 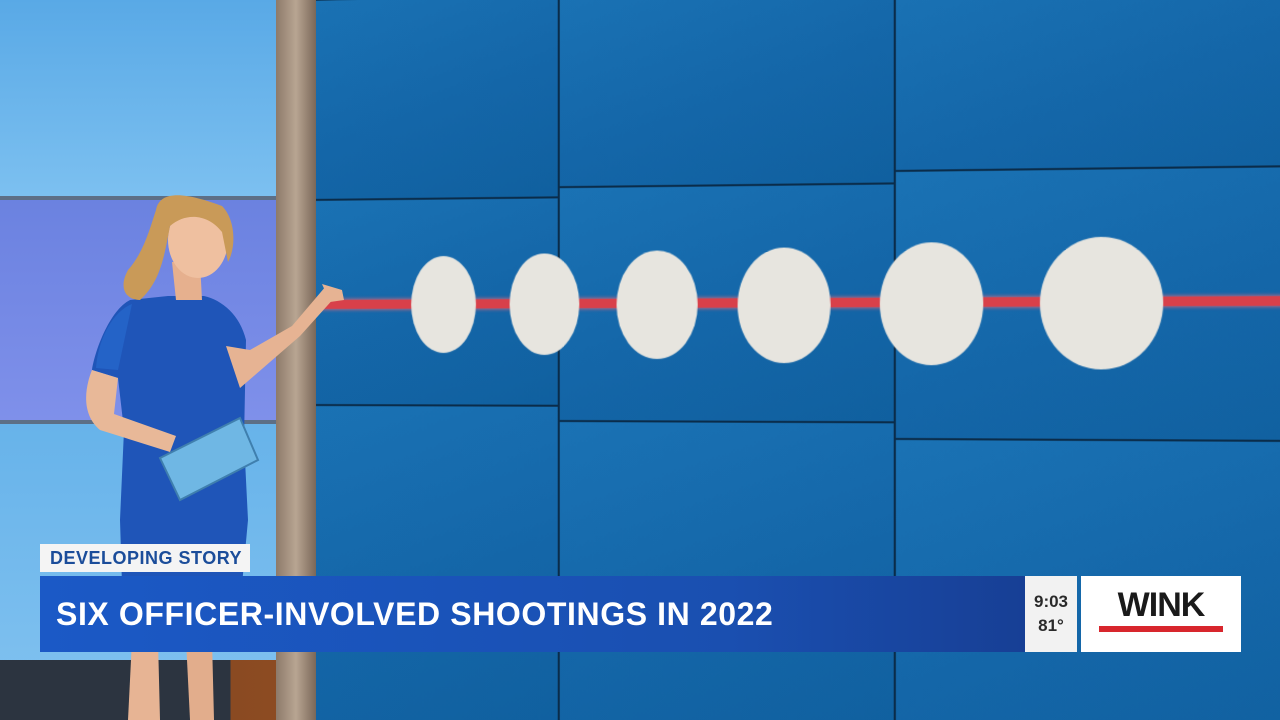 What do you see at coordinates (1161, 605) in the screenshot?
I see `station-logo-text: WINK` at bounding box center [1161, 605].